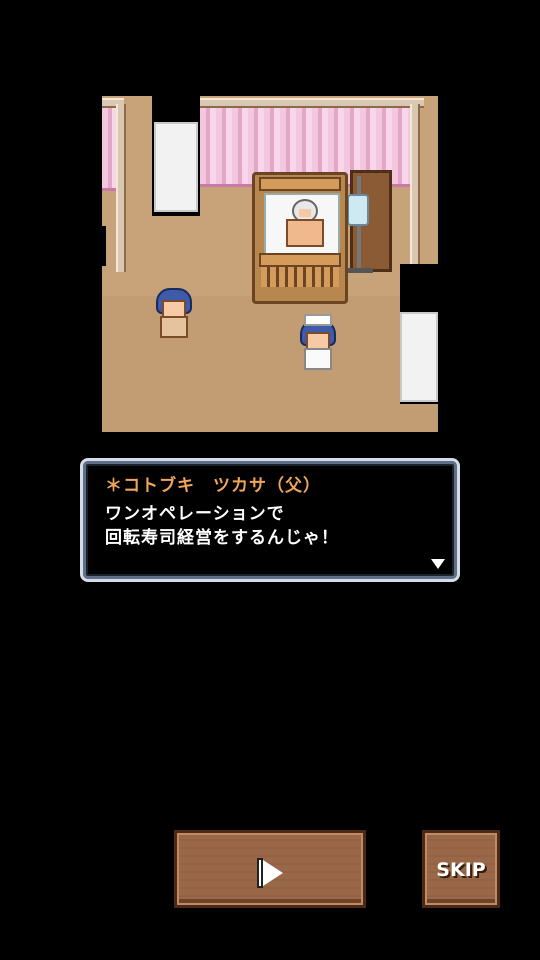  I want to click on play-flag-icon, so click(272, 873).